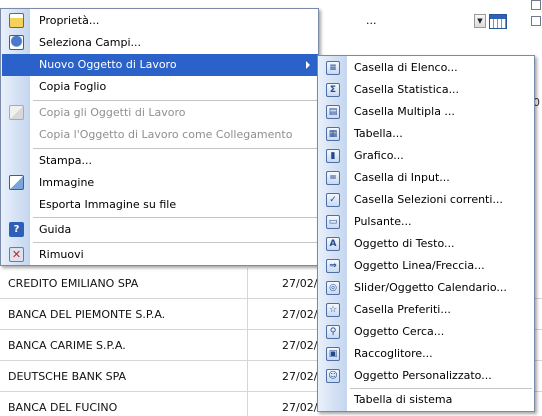 The image size is (542, 416). Describe the element at coordinates (160, 87) in the screenshot. I see `menu-item-copy-sheet: Copia Foglio` at that location.